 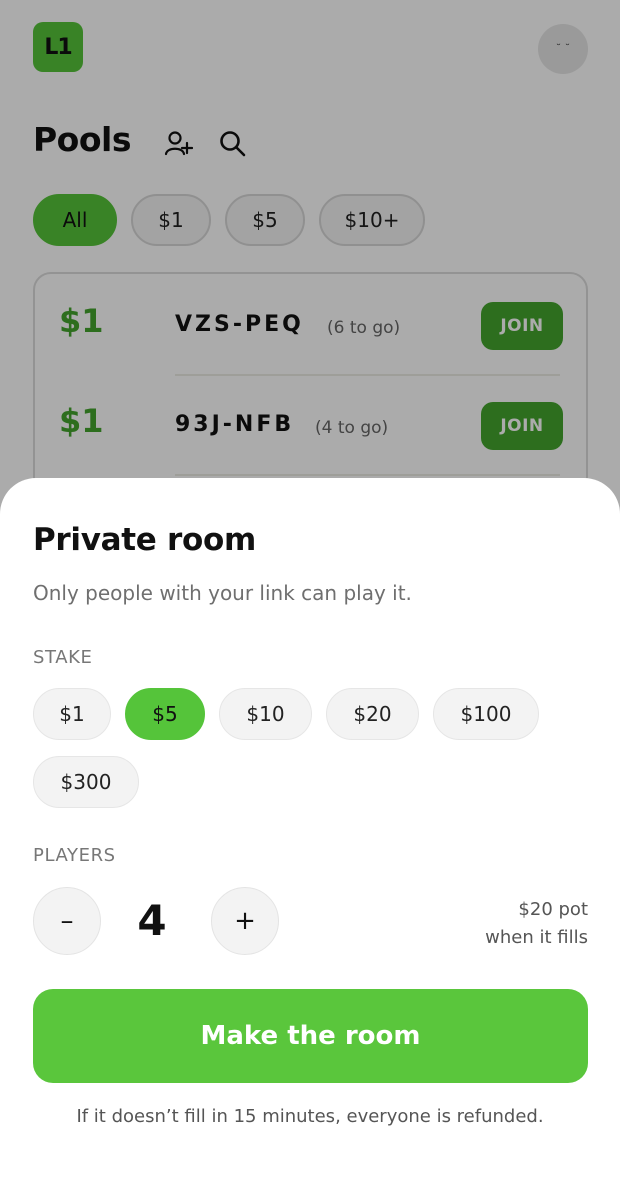 I want to click on stake-label: STAKE, so click(x=63, y=657).